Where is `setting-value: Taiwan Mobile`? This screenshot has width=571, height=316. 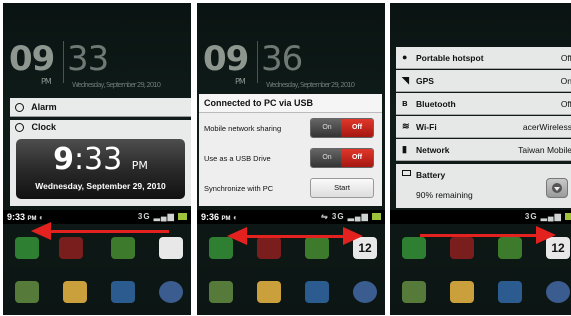
setting-value: Taiwan Mobile is located at coordinates (544, 150).